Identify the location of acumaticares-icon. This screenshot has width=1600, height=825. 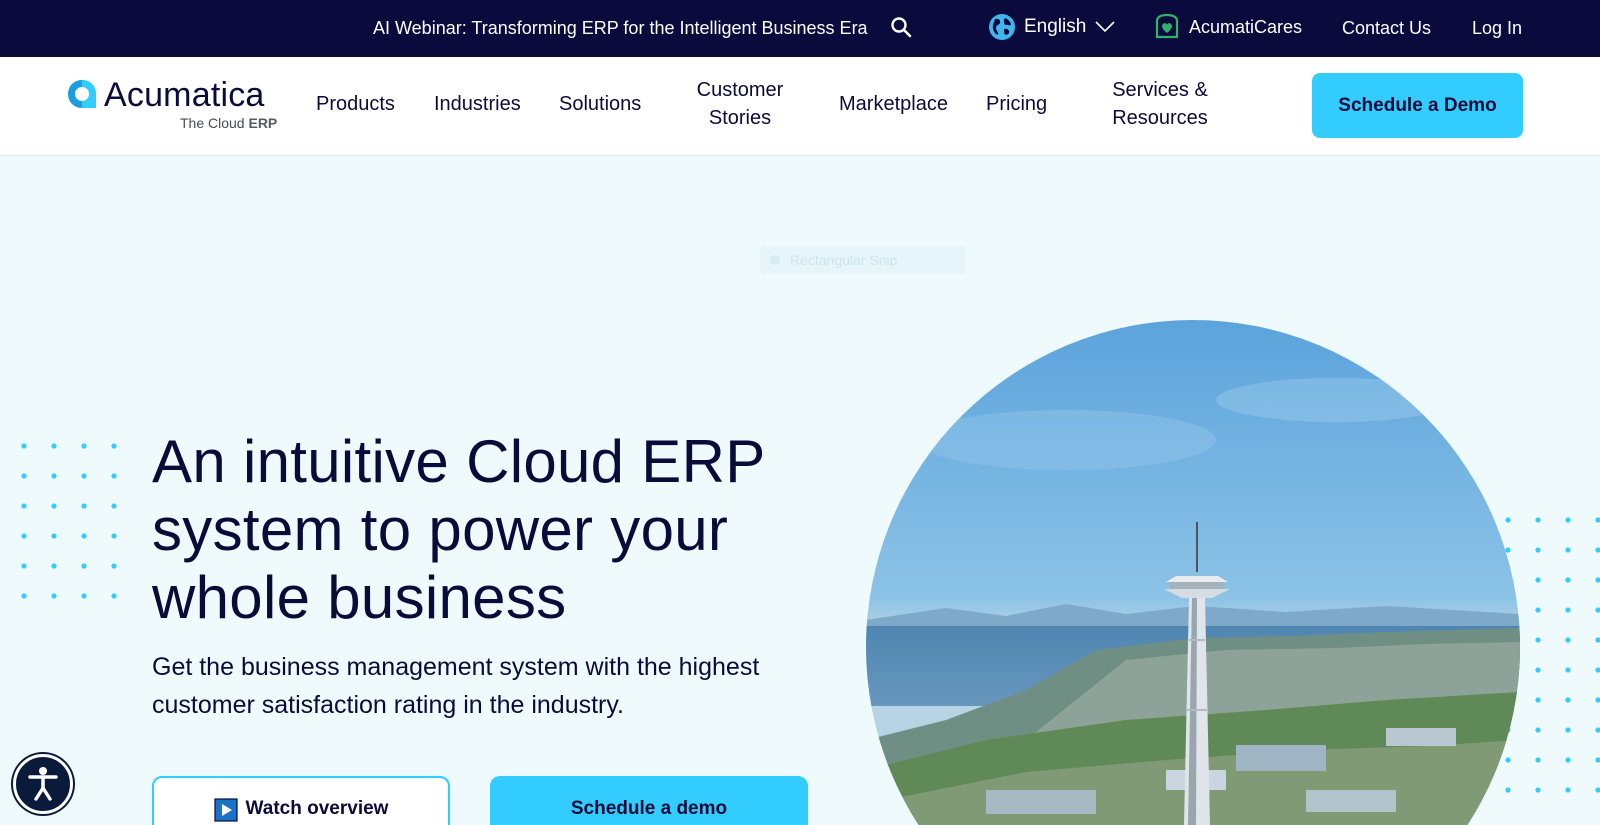
(1167, 26).